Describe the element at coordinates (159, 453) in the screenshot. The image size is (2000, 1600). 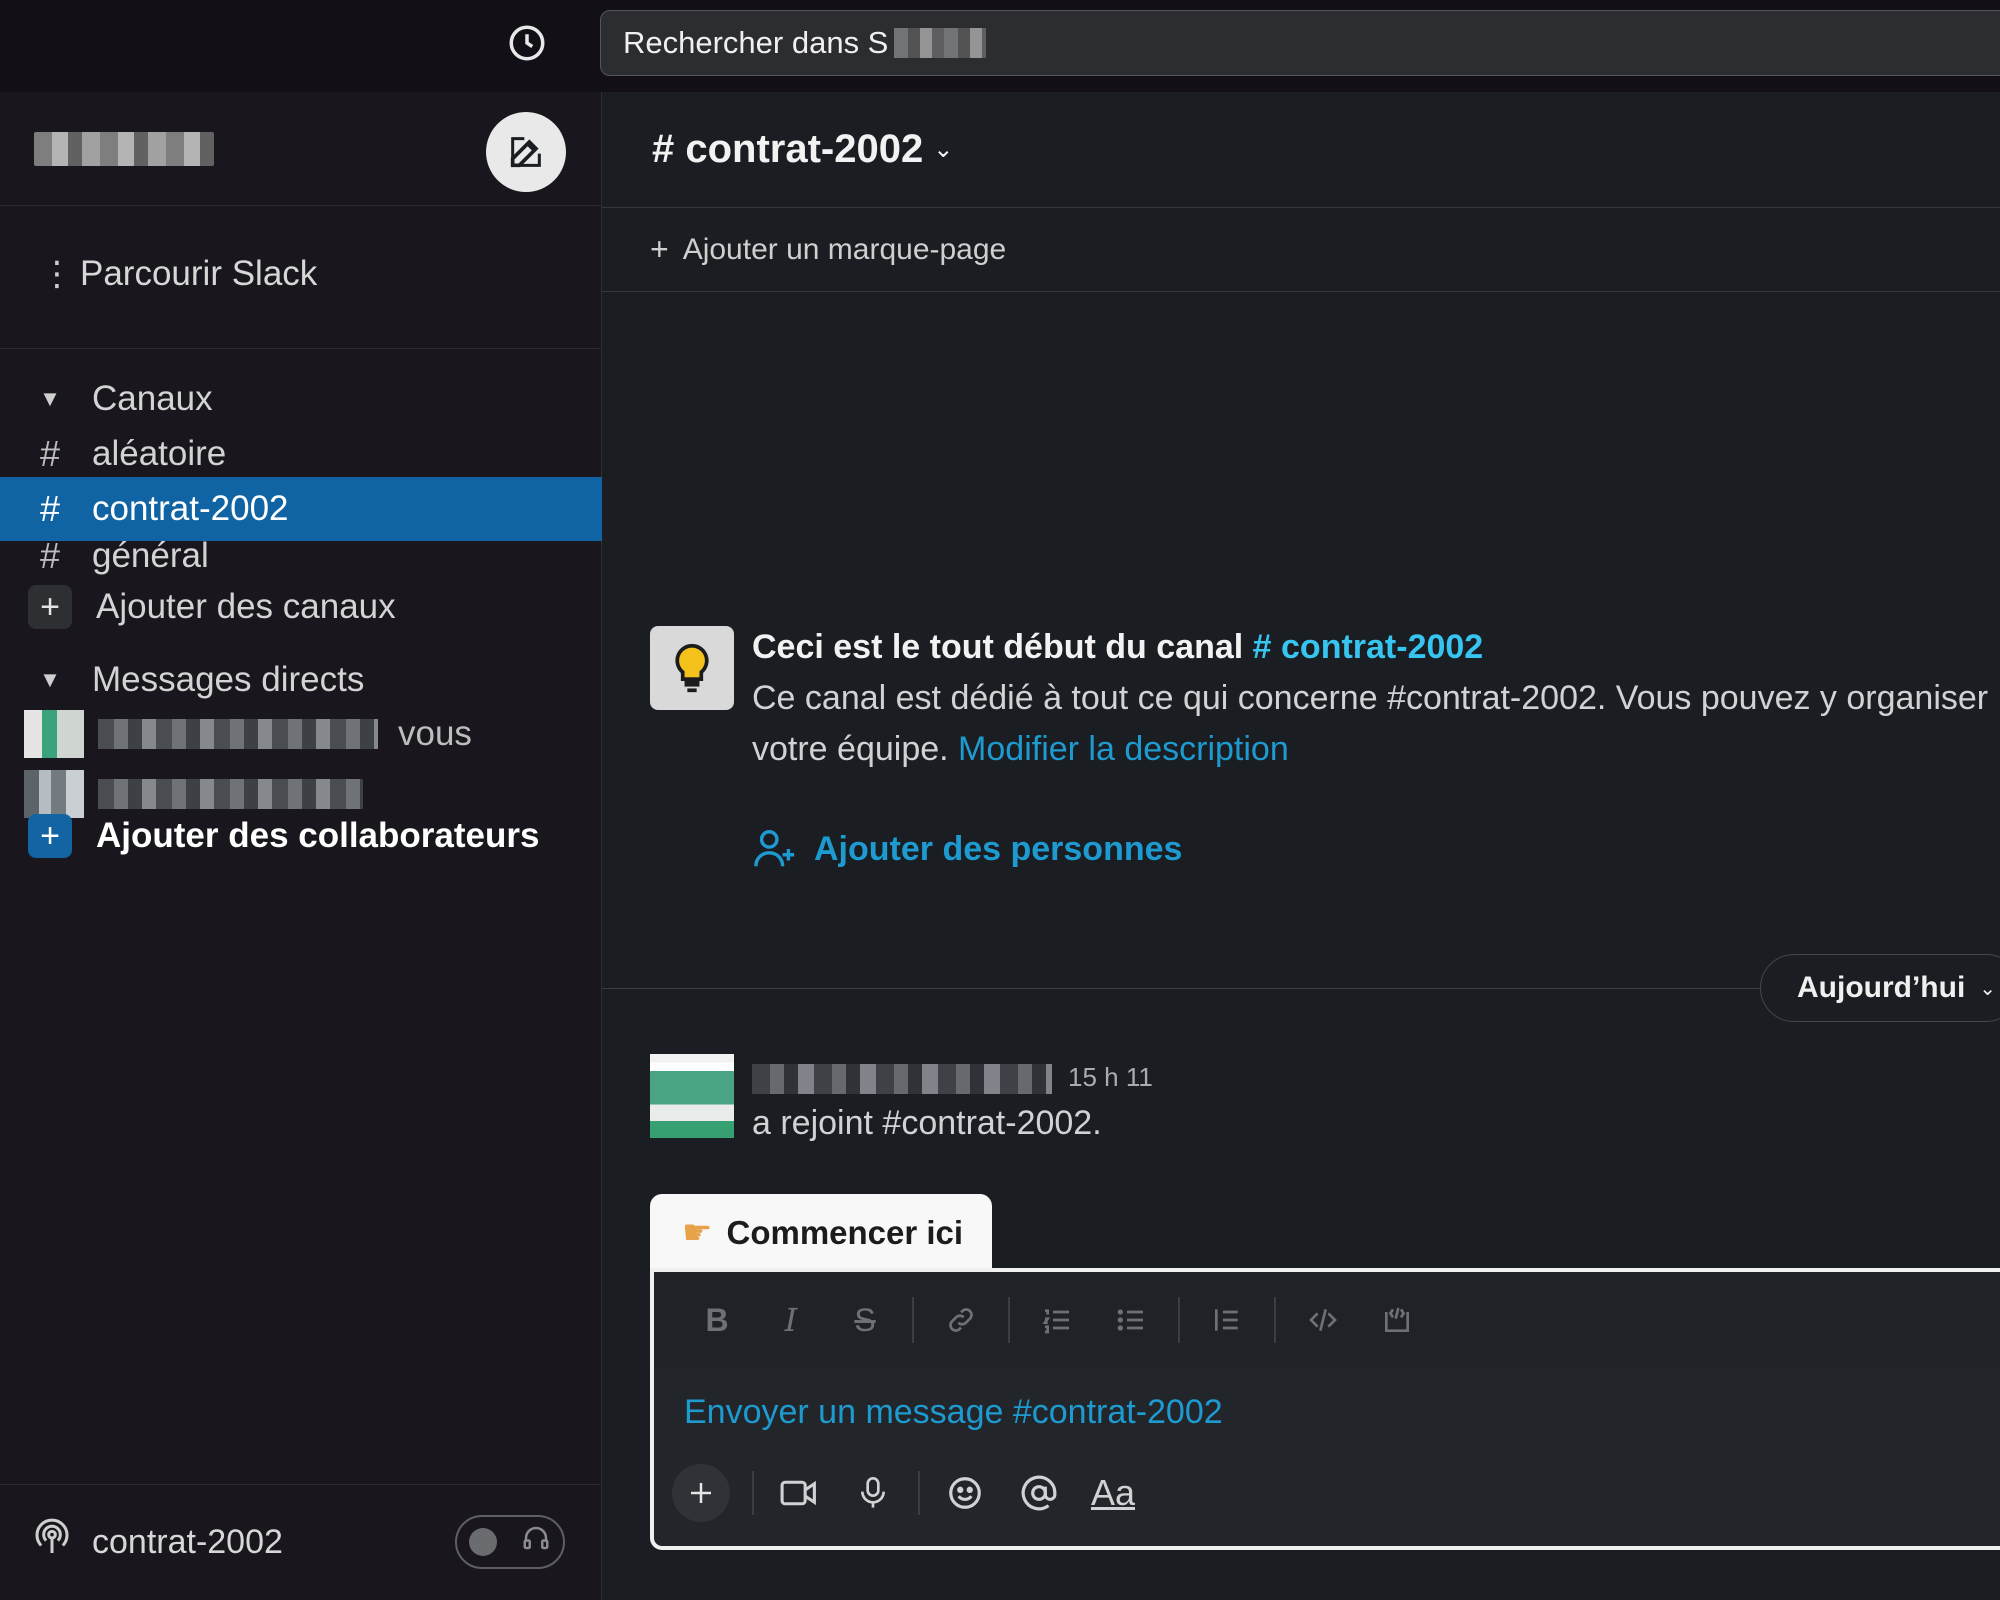
I see `channel-label: aléatoire` at that location.